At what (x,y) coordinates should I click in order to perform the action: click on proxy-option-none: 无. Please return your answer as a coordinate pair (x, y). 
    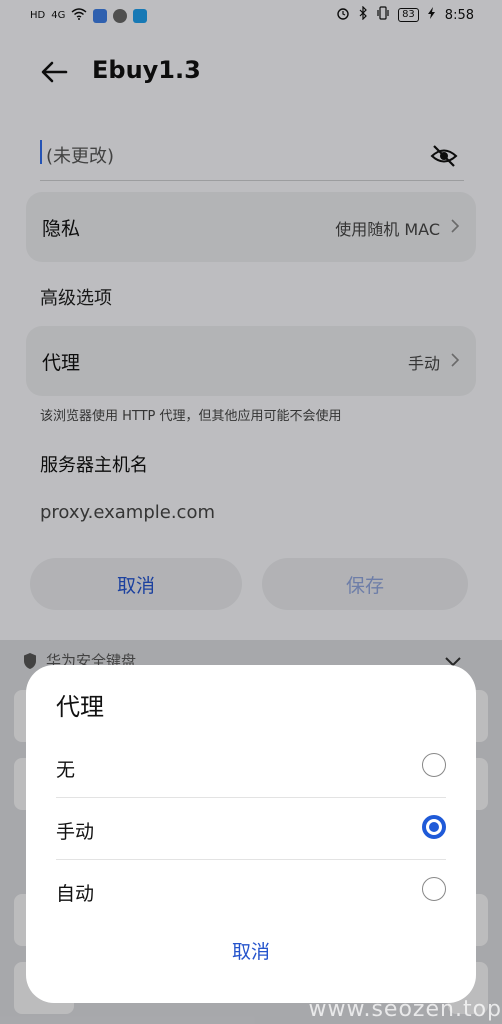
    Looking at the image, I should click on (251, 767).